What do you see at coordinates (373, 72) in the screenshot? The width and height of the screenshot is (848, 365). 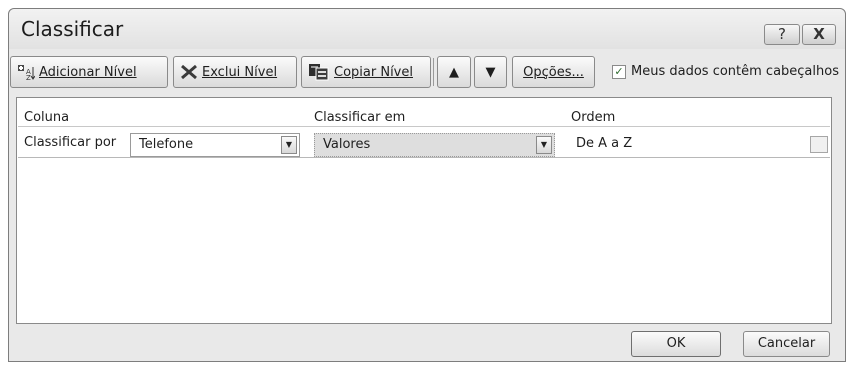 I see `copy-level-label: Copiar Nível` at bounding box center [373, 72].